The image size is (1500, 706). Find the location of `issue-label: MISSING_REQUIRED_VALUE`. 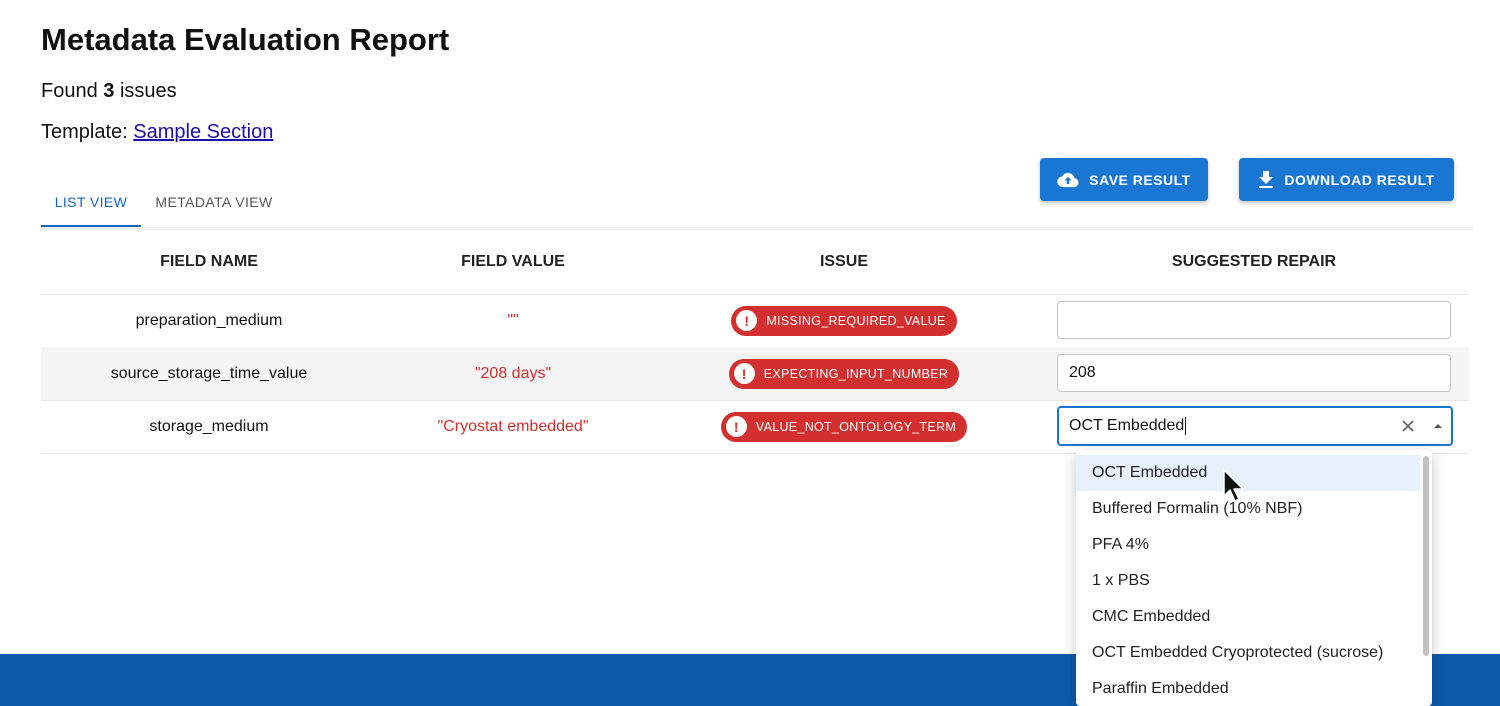

issue-label: MISSING_REQUIRED_VALUE is located at coordinates (856, 320).